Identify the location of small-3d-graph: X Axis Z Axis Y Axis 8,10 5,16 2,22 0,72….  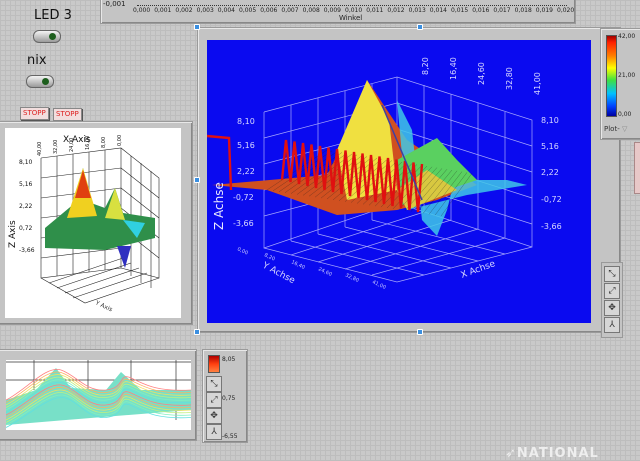
(96, 223).